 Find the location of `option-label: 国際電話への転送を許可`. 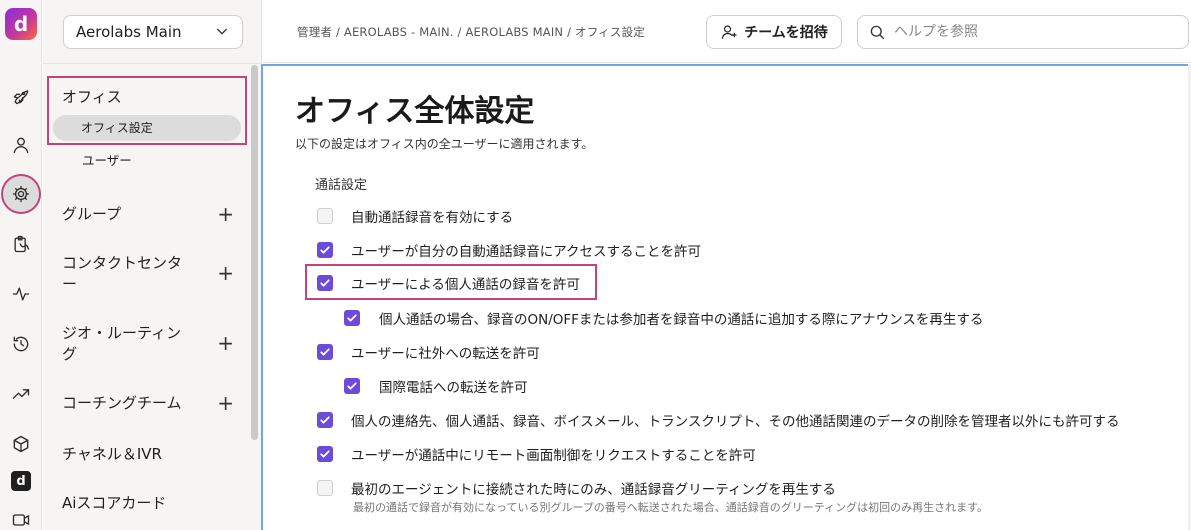

option-label: 国際電話への転送を許可 is located at coordinates (453, 388).